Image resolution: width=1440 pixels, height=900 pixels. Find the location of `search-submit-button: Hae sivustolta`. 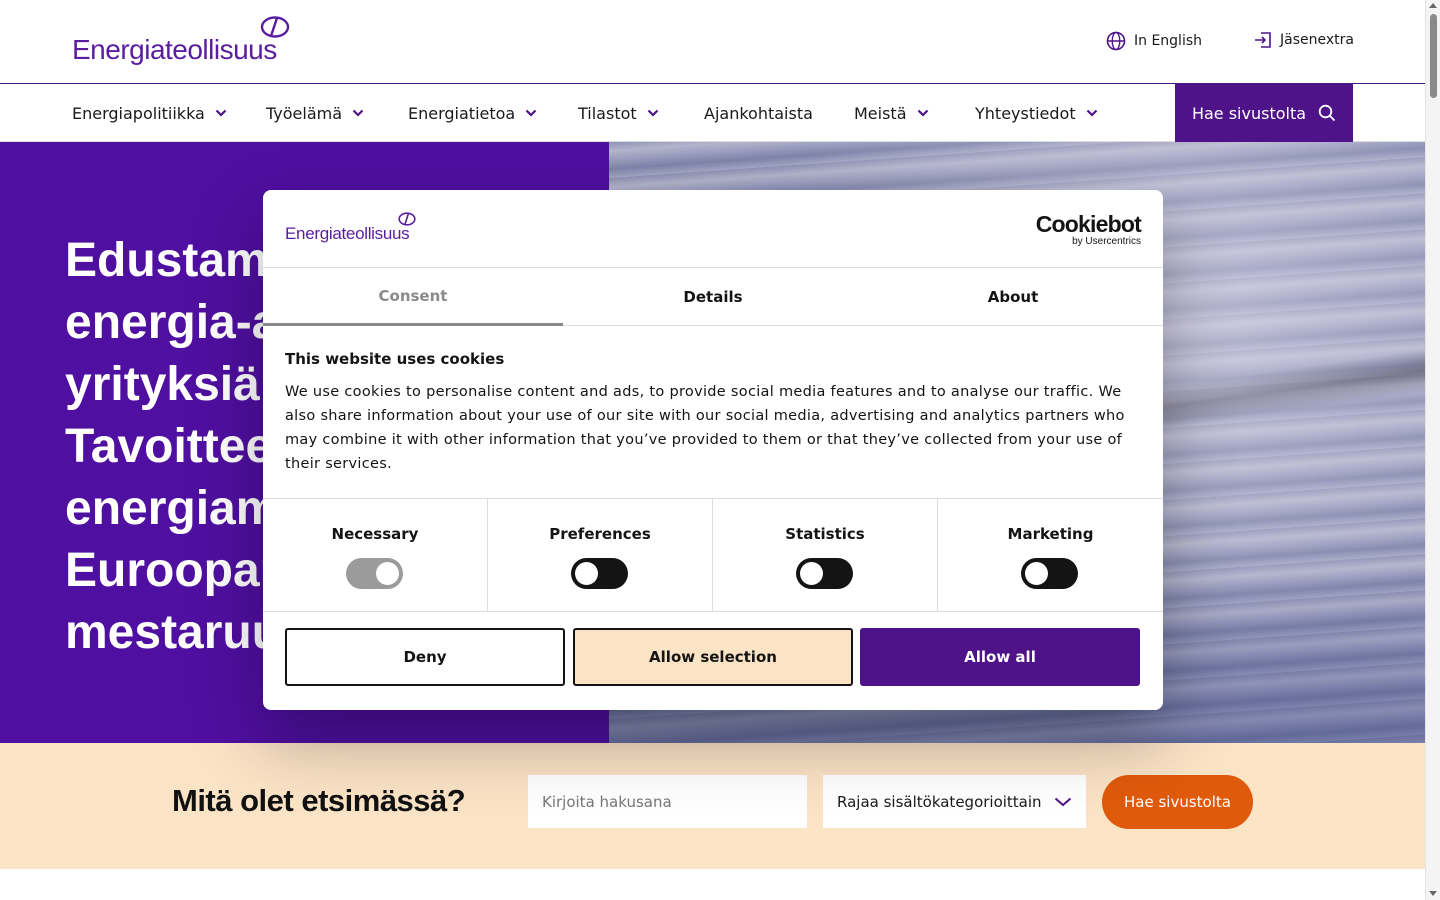

search-submit-button: Hae sivustolta is located at coordinates (1177, 802).